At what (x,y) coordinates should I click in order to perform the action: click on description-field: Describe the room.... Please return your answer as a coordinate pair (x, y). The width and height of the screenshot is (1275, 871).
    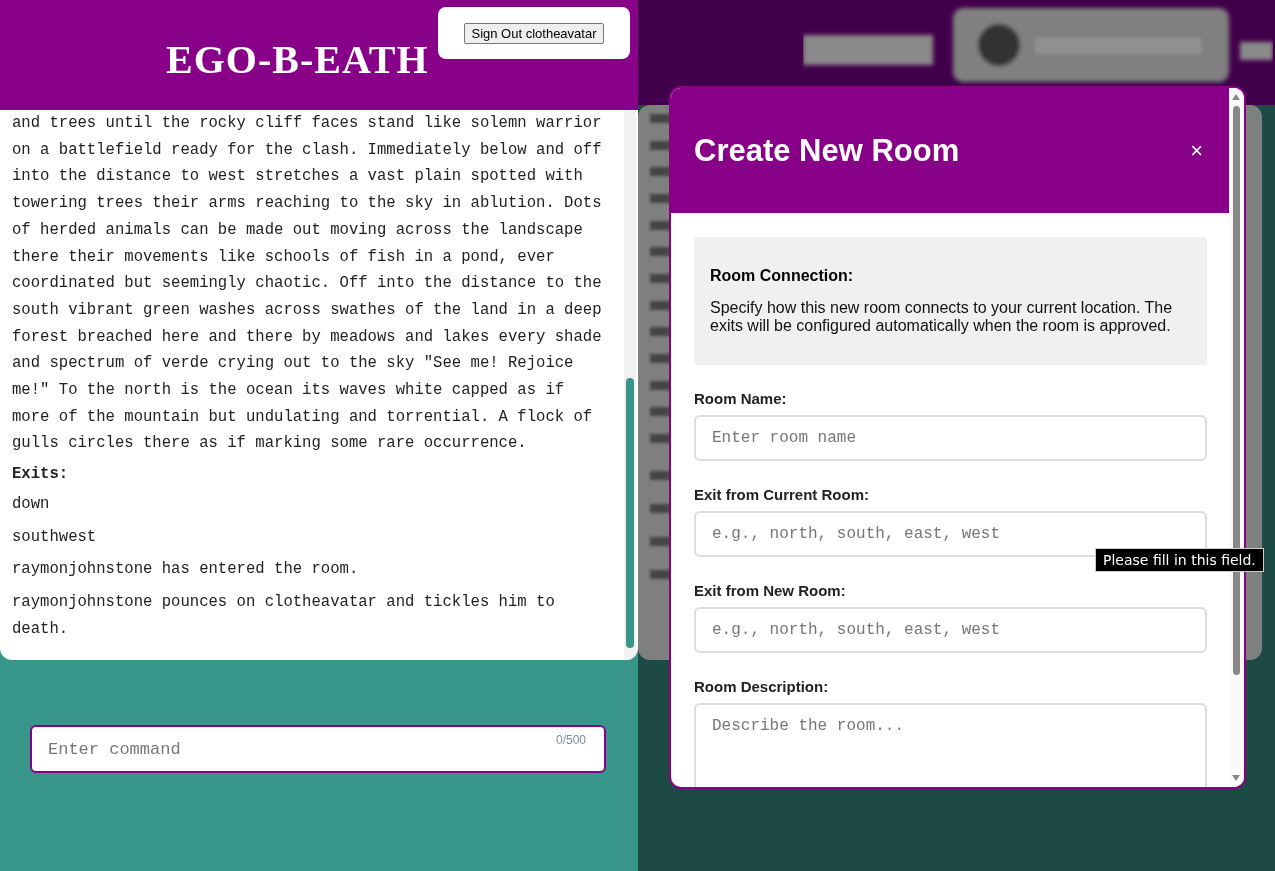
    Looking at the image, I should click on (950, 745).